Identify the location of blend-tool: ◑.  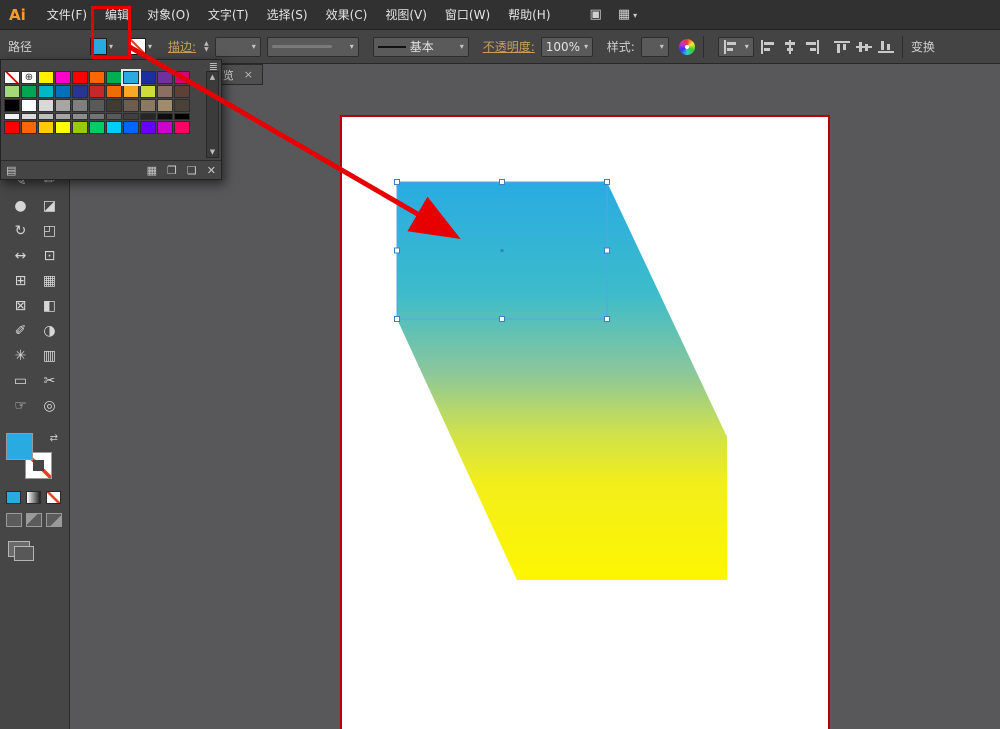
(49, 330).